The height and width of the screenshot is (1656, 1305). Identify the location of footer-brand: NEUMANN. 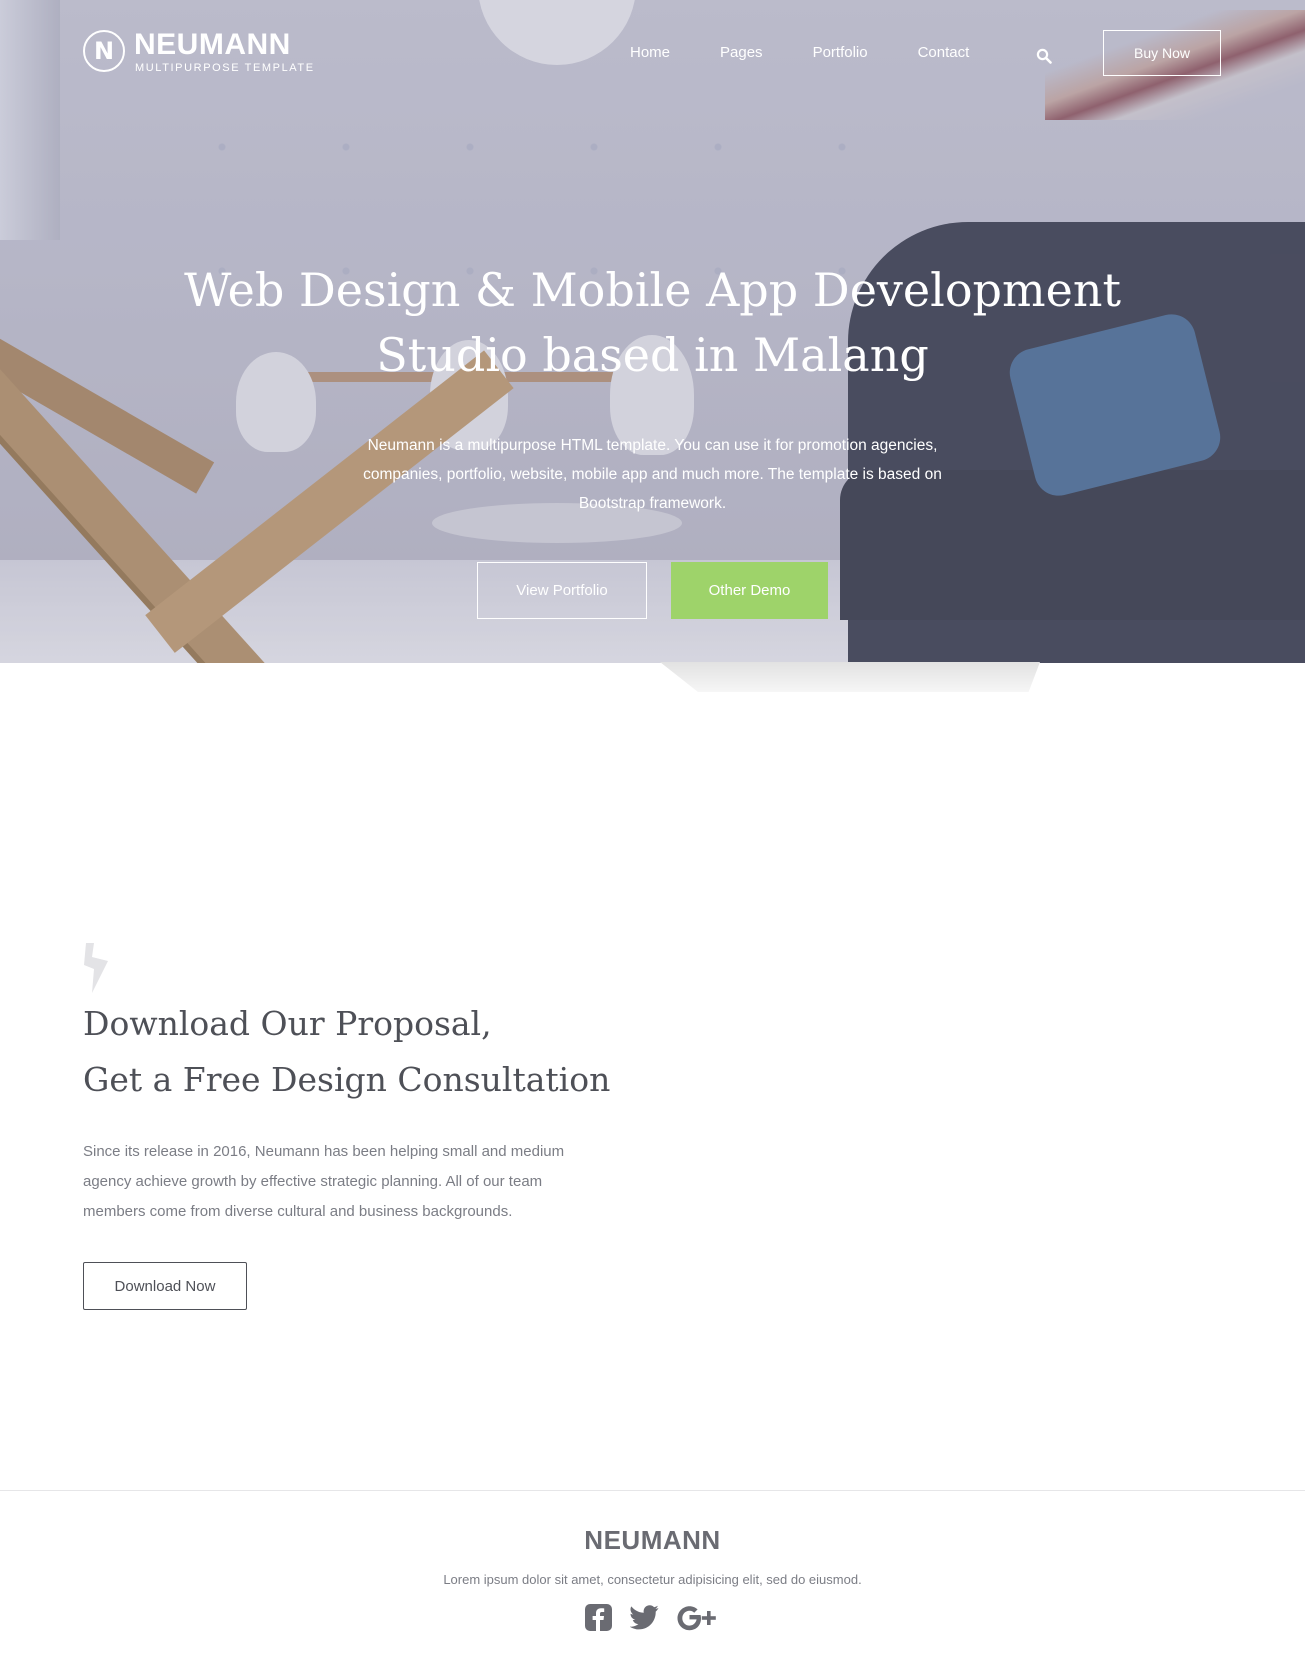
(652, 1540).